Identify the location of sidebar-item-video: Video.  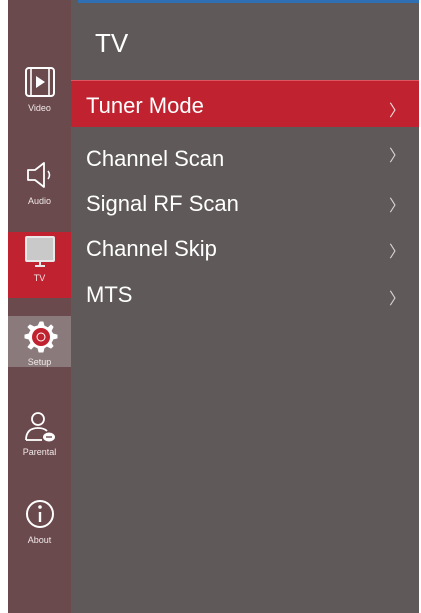
(39, 96).